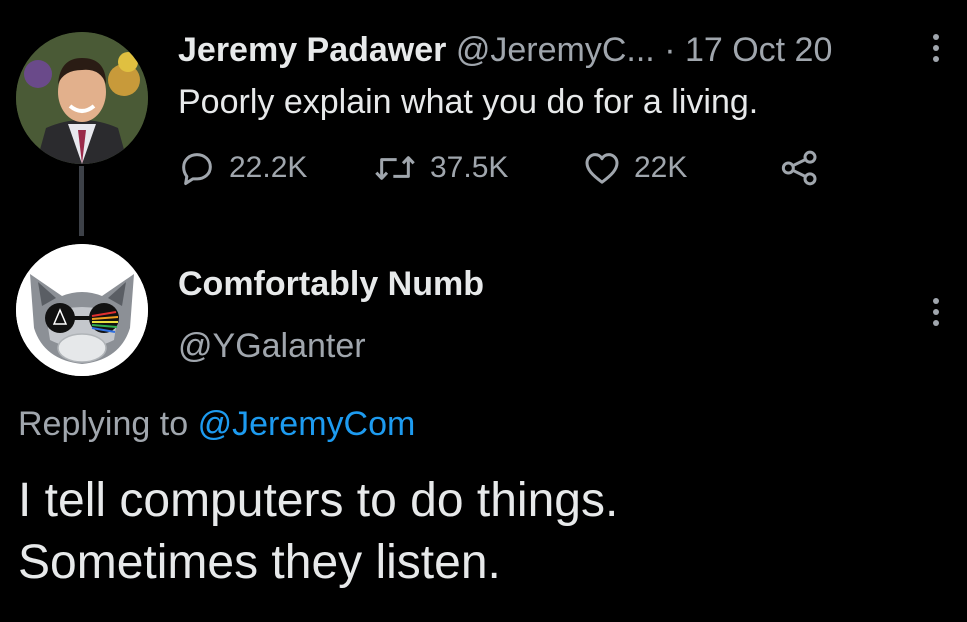 Image resolution: width=967 pixels, height=622 pixels. I want to click on avatar-portrait-icon, so click(82, 98).